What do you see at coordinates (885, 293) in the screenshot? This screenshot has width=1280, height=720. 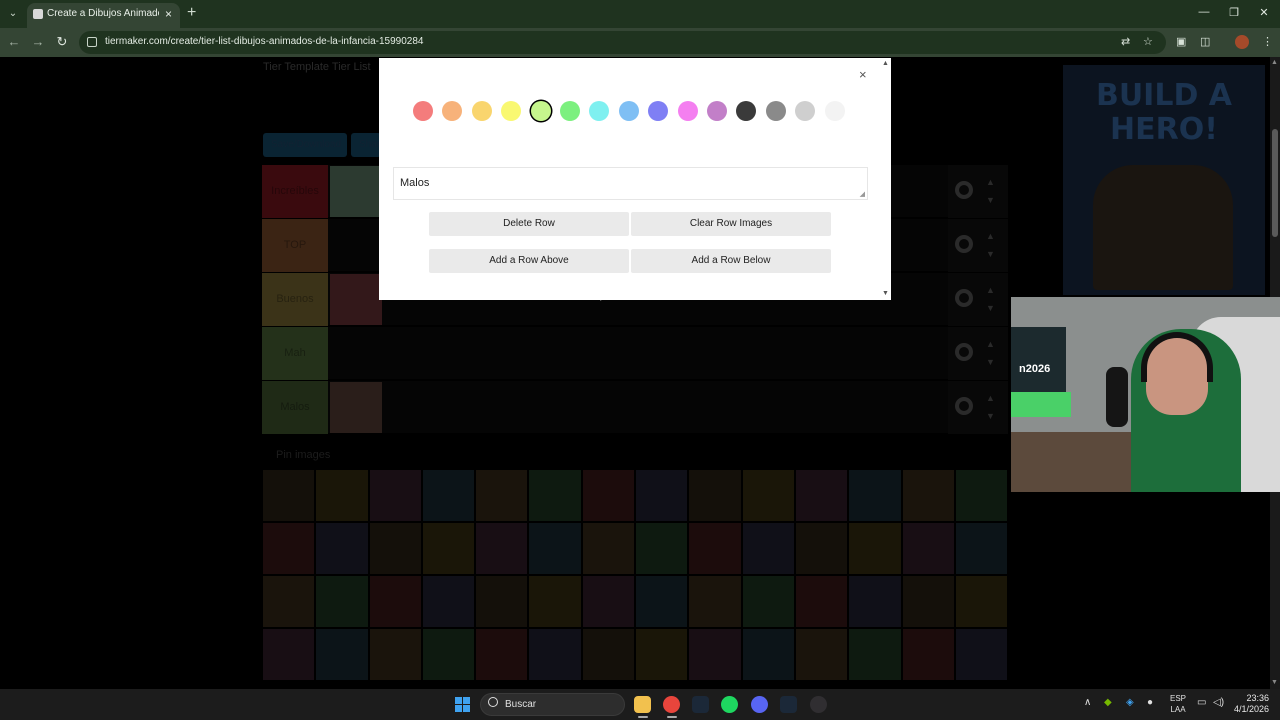 I see `modal-scroll-down-icon: ▼` at bounding box center [885, 293].